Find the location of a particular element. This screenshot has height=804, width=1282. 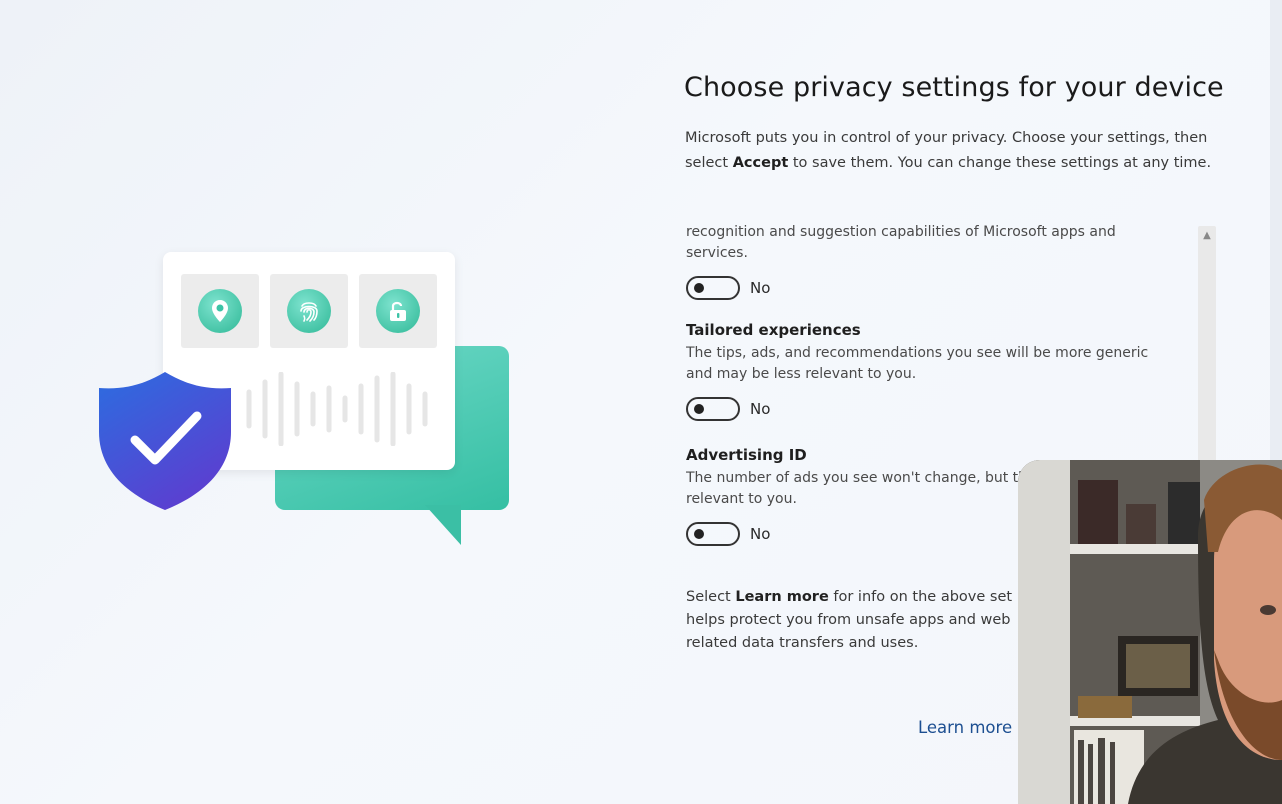

tailored-experiences-toggle is located at coordinates (713, 409).